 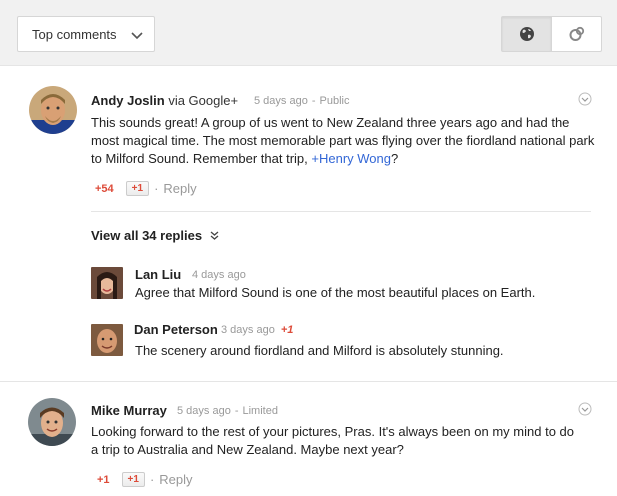 What do you see at coordinates (394, 158) in the screenshot?
I see `comment-text-end: ?` at bounding box center [394, 158].